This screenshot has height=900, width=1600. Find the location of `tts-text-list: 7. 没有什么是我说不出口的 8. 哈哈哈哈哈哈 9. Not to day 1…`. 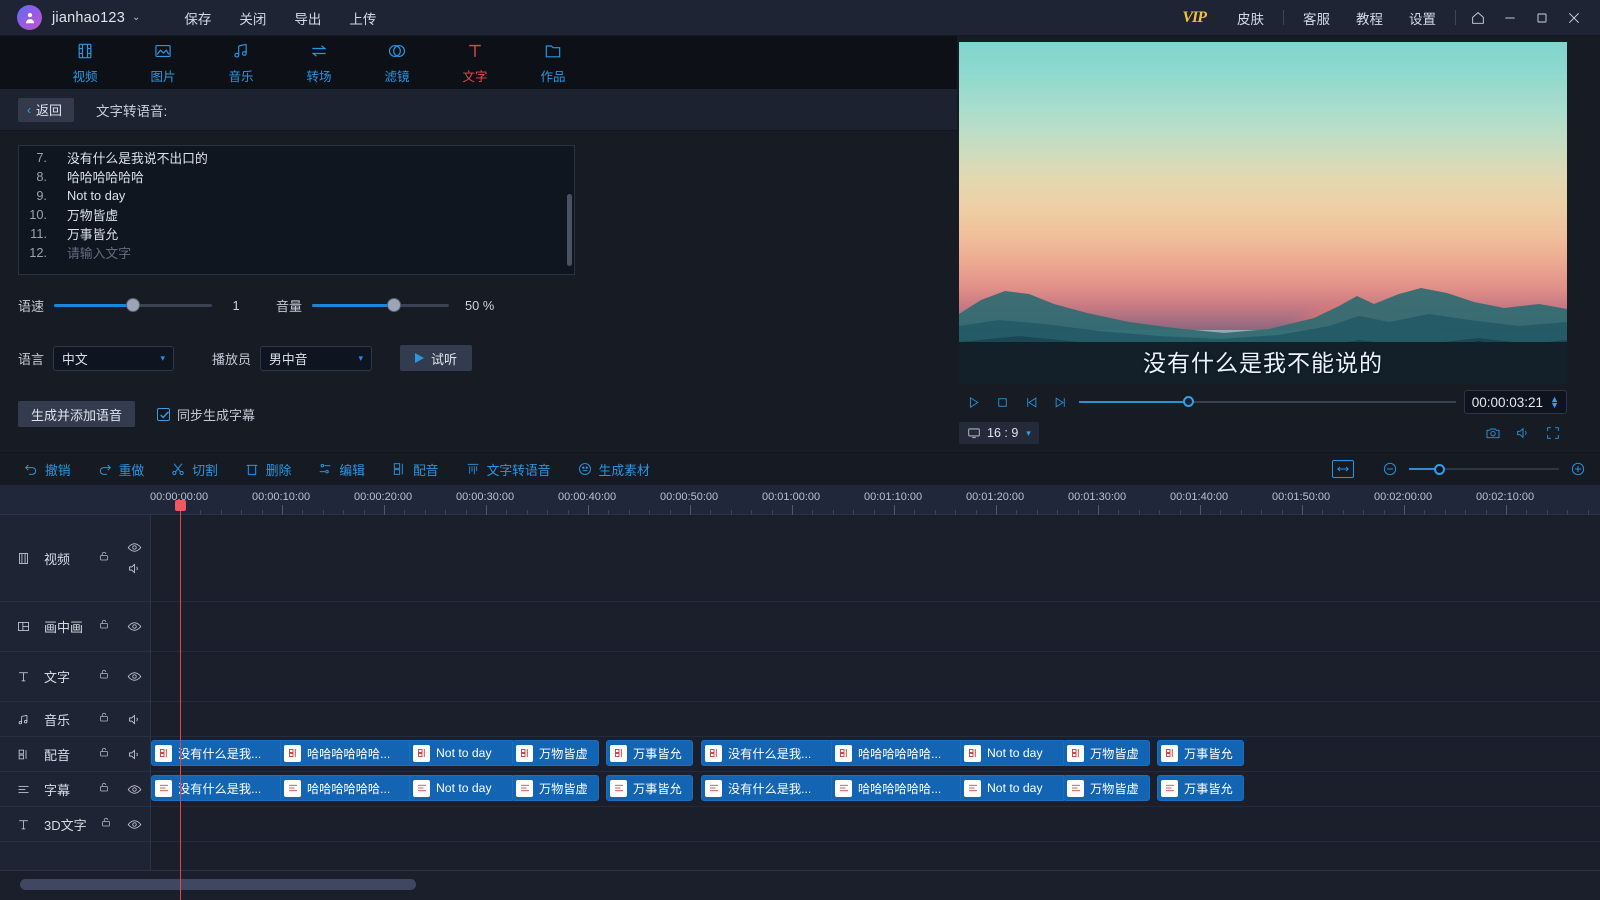

tts-text-list: 7. 没有什么是我说不出口的 8. 哈哈哈哈哈哈 9. Not to day 1… is located at coordinates (296, 210).